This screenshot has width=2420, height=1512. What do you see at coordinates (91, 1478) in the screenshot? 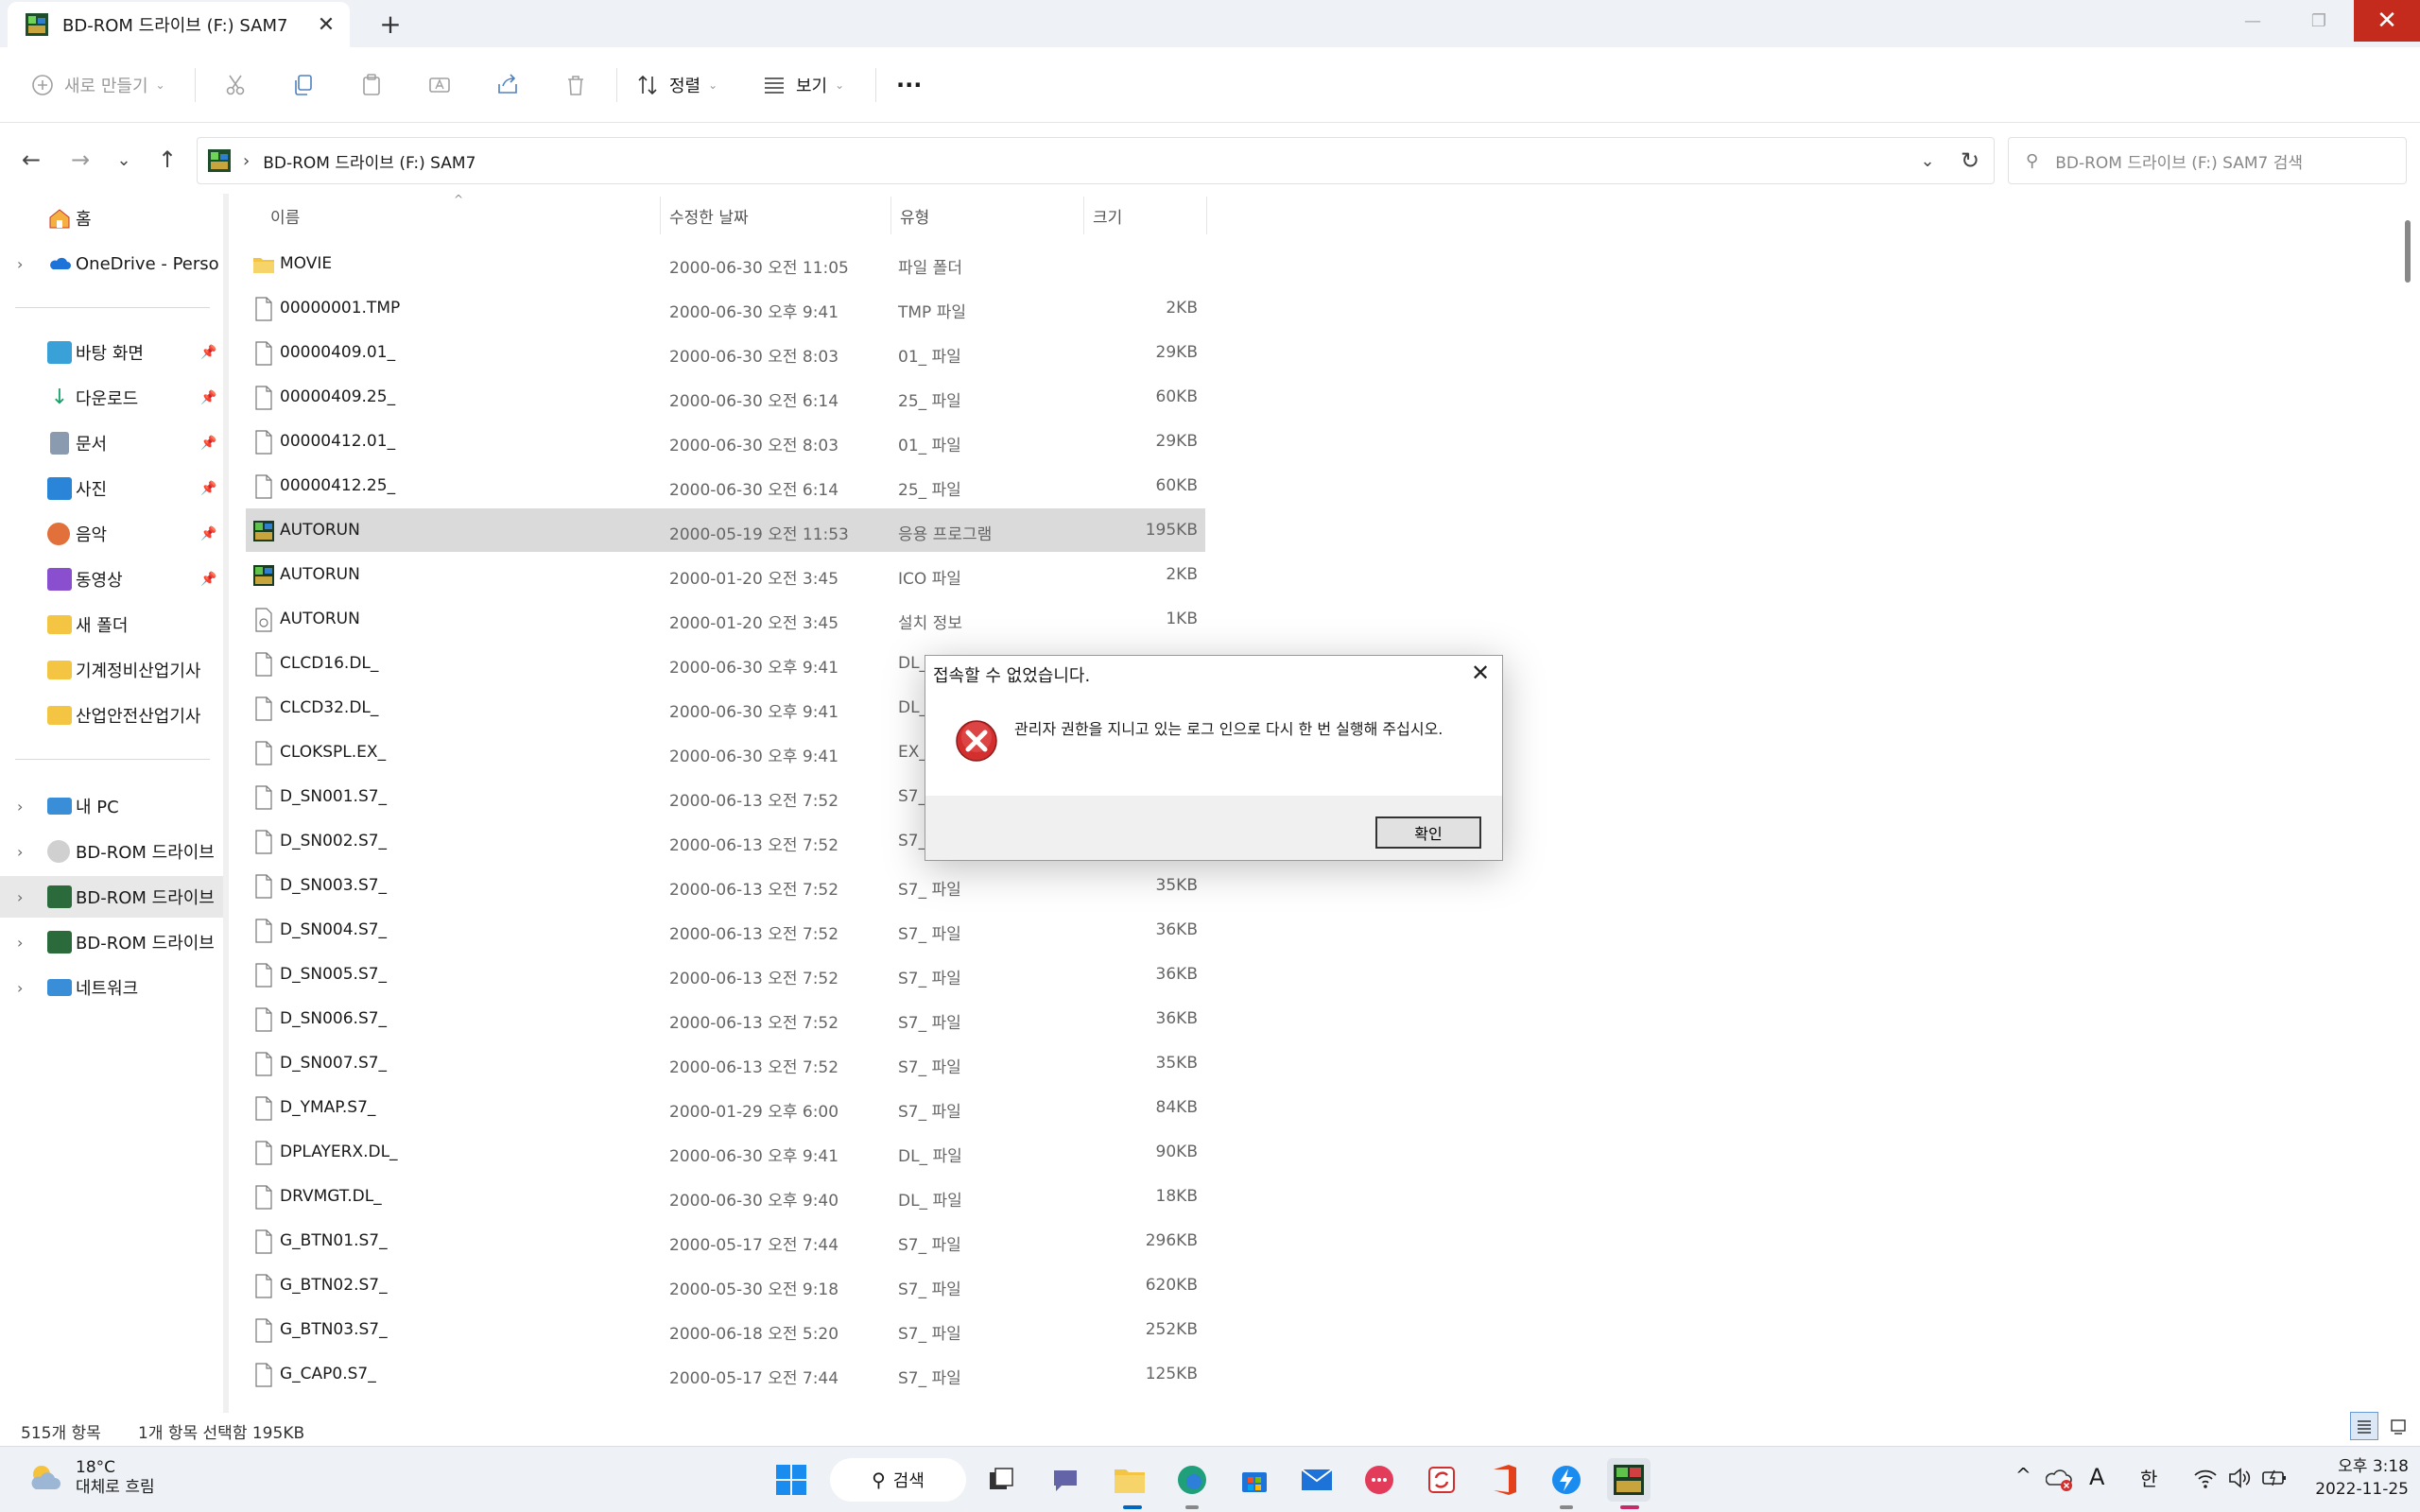
I see `weather-widget: 18°C 대체로 흐림` at bounding box center [91, 1478].